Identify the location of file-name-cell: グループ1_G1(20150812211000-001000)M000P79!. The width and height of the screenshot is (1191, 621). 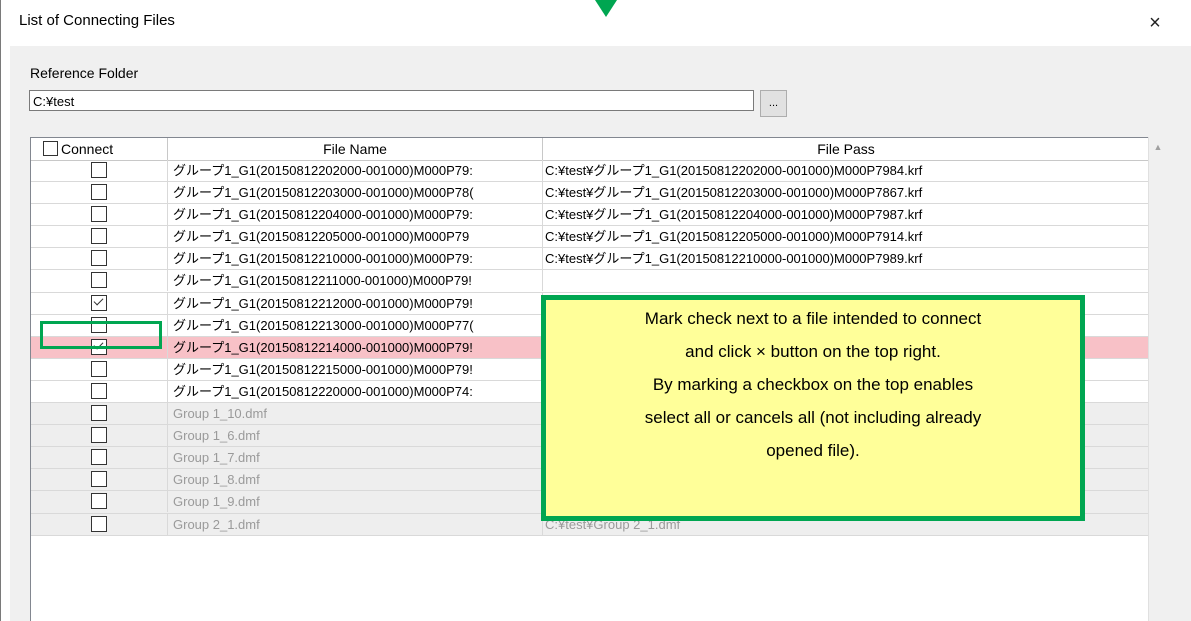
(355, 281).